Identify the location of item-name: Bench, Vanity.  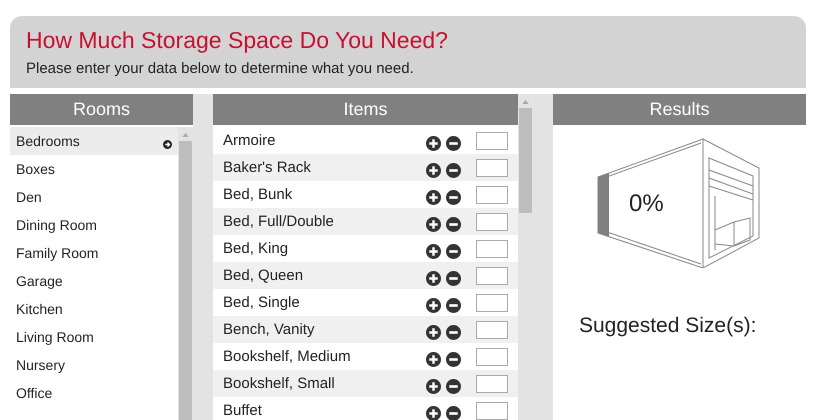
(269, 329).